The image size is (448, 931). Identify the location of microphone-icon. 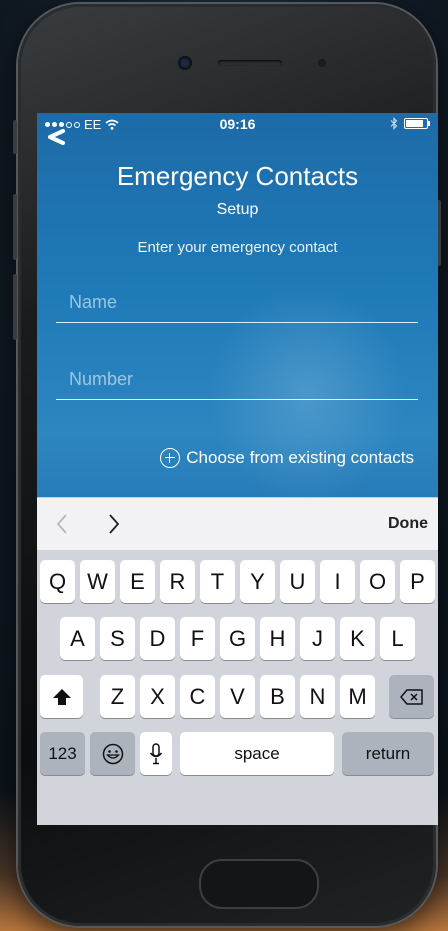
(156, 753).